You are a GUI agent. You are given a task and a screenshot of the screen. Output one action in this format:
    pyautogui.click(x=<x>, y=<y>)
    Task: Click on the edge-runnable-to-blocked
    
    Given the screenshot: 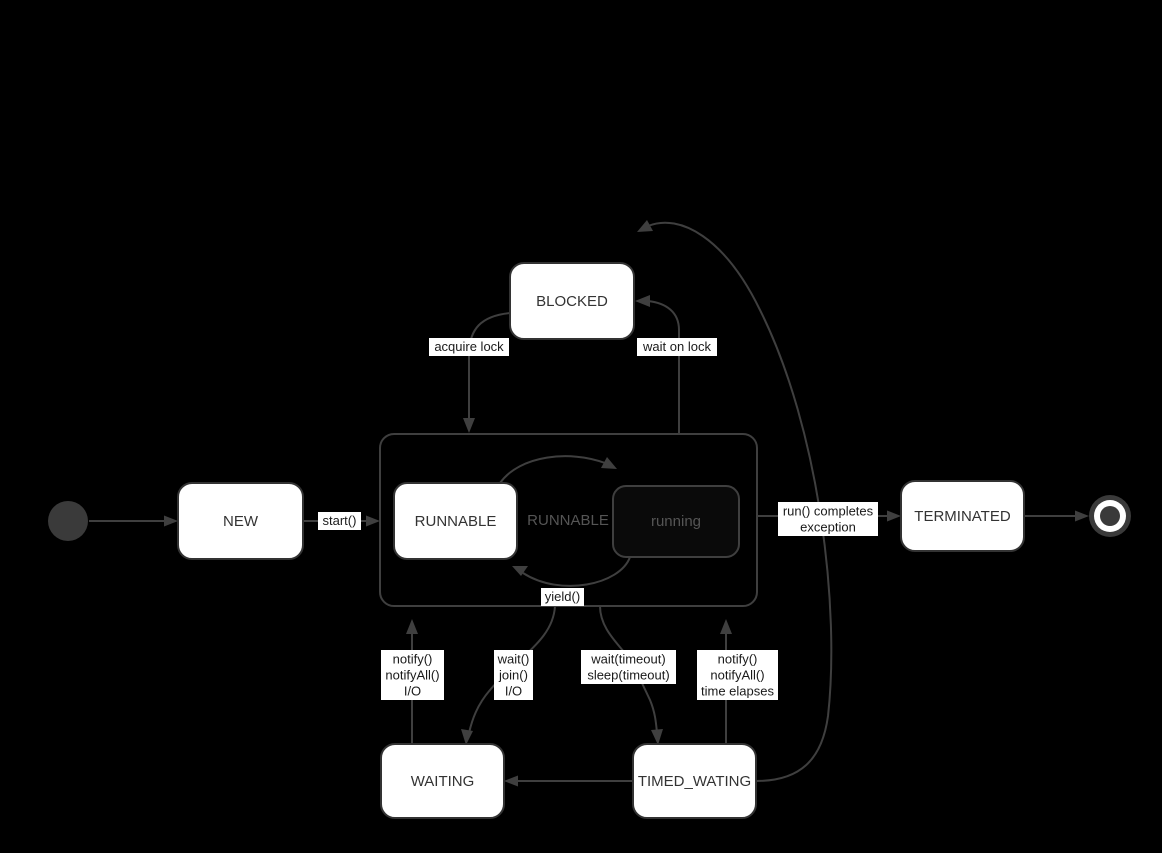 What is the action you would take?
    pyautogui.click(x=657, y=364)
    